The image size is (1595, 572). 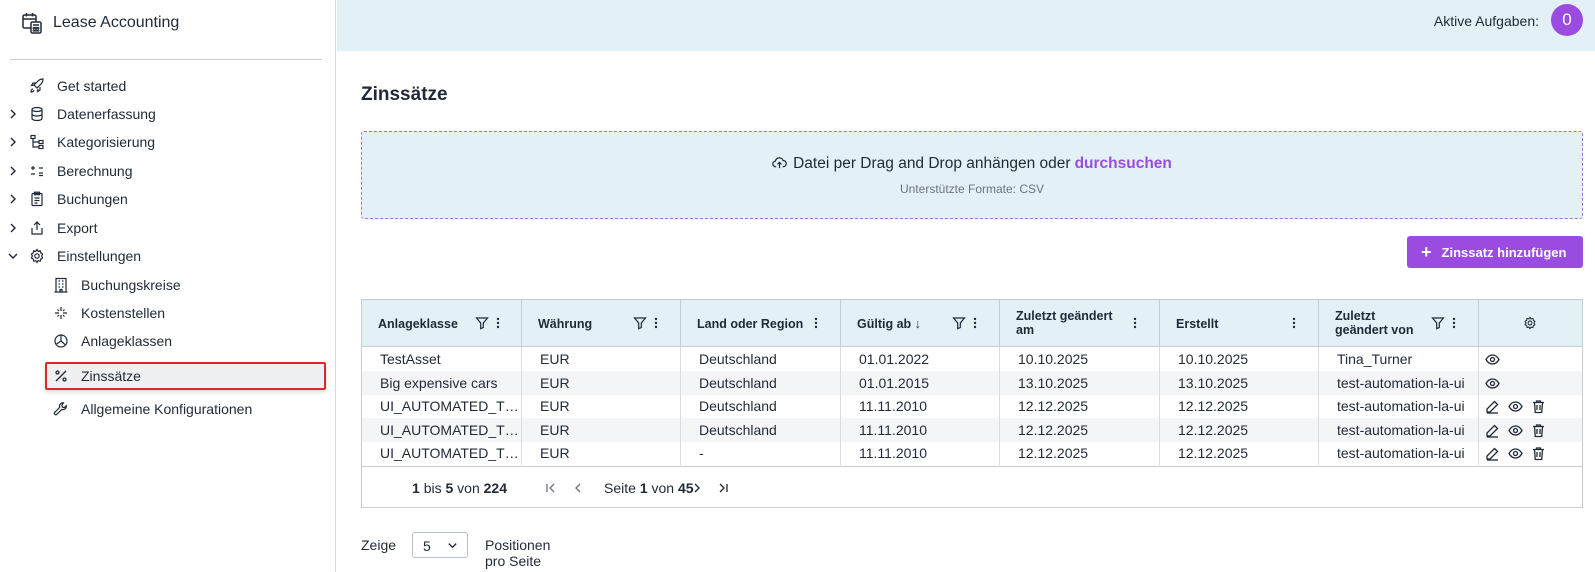 I want to click on row-actions, so click(x=1530, y=430).